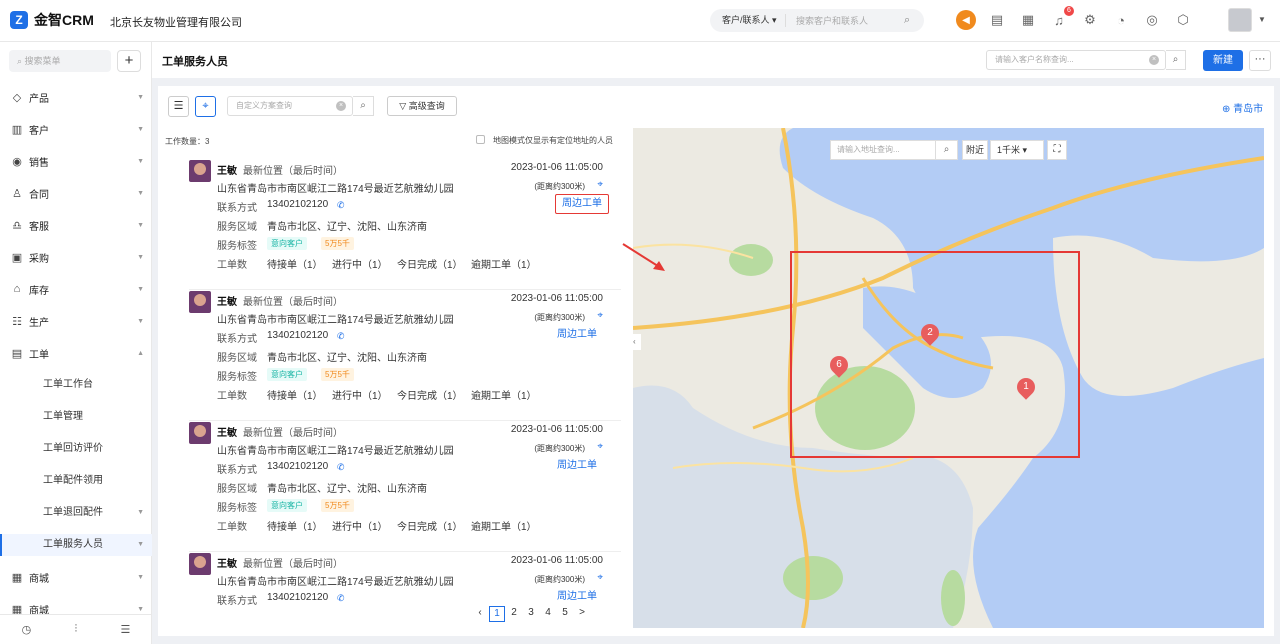  What do you see at coordinates (76, 97) in the screenshot?
I see `sidebar-item-product: ◇ 产品 ▼` at bounding box center [76, 97].